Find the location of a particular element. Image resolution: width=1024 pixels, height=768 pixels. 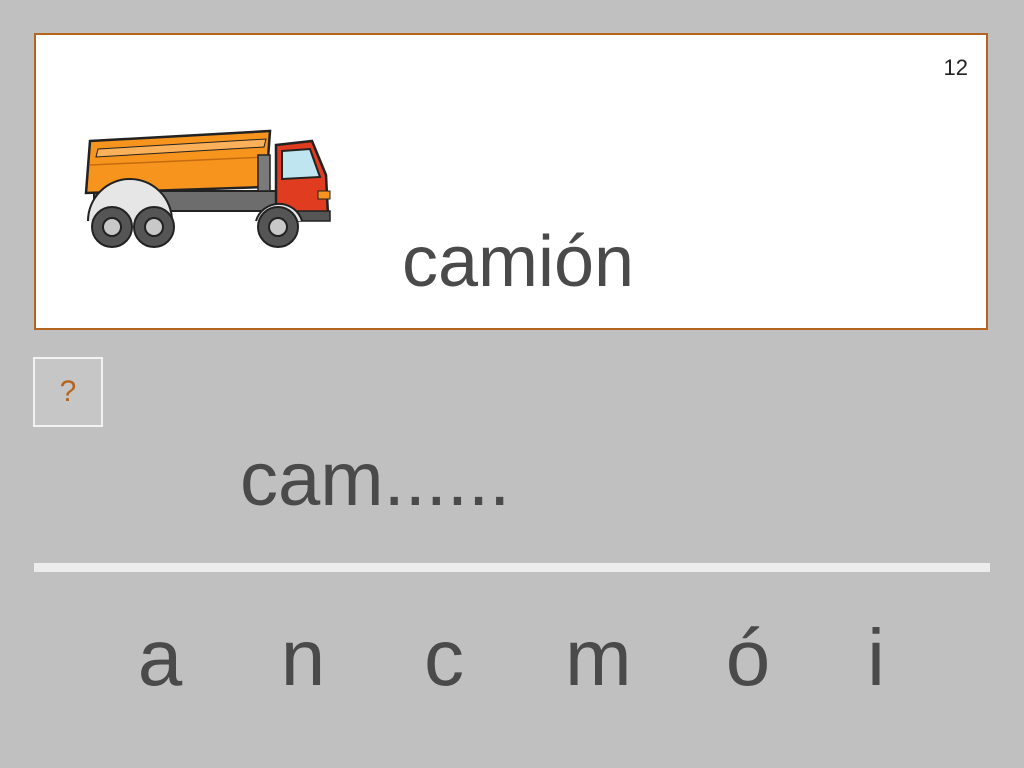

letter-tile: c is located at coordinates (444, 658).